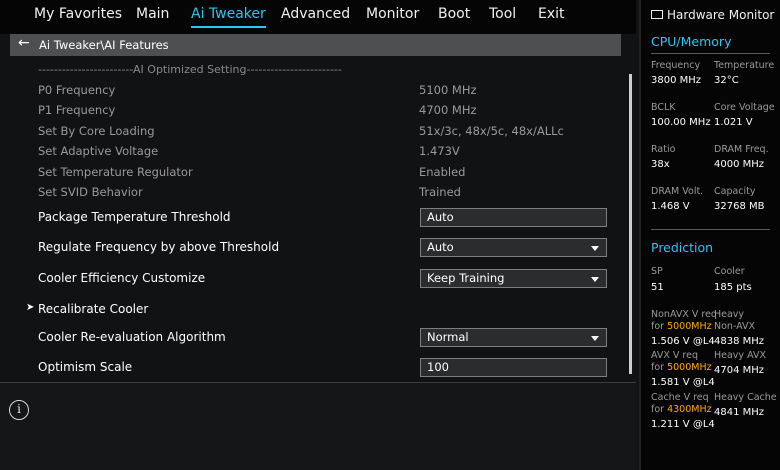 Image resolution: width=780 pixels, height=470 pixels. What do you see at coordinates (85, 367) in the screenshot?
I see `setting-label: Optimism Scale` at bounding box center [85, 367].